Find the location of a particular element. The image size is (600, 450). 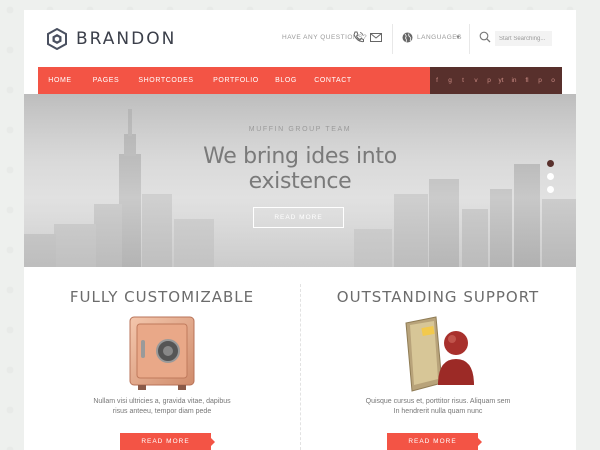

globe-icon is located at coordinates (407, 37).